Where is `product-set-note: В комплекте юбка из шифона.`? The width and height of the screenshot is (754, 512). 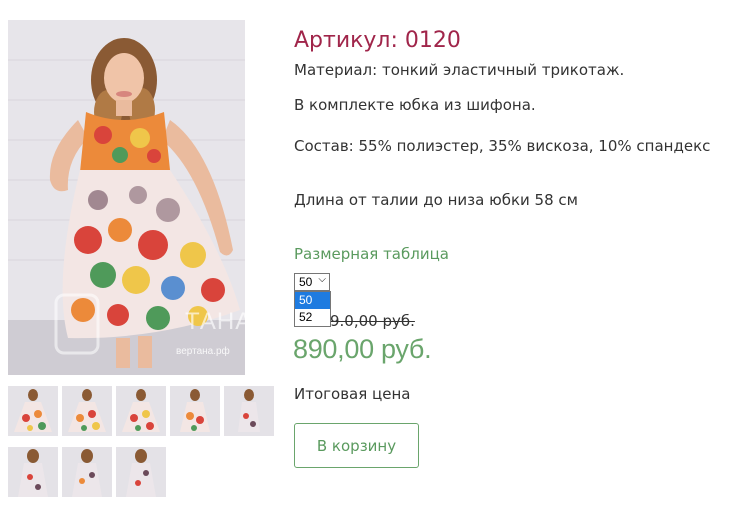
product-set-note: В комплекте юбка из шифона. is located at coordinates (415, 105).